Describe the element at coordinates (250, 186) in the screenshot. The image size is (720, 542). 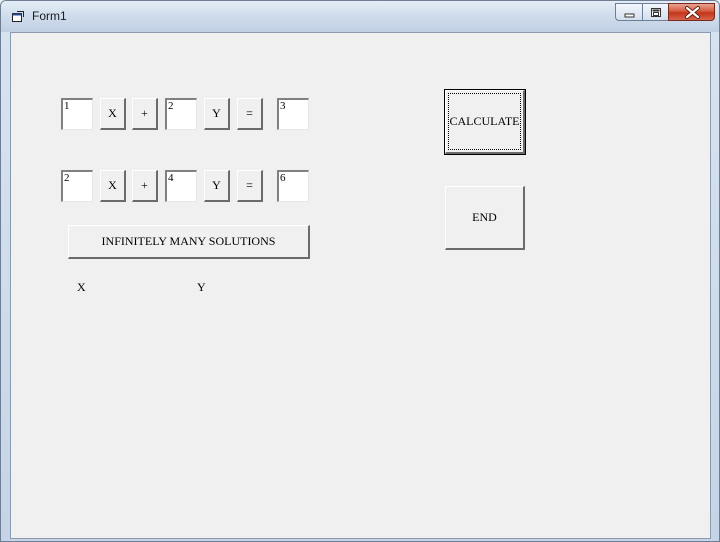
I see `eq2-equals-button: =` at that location.